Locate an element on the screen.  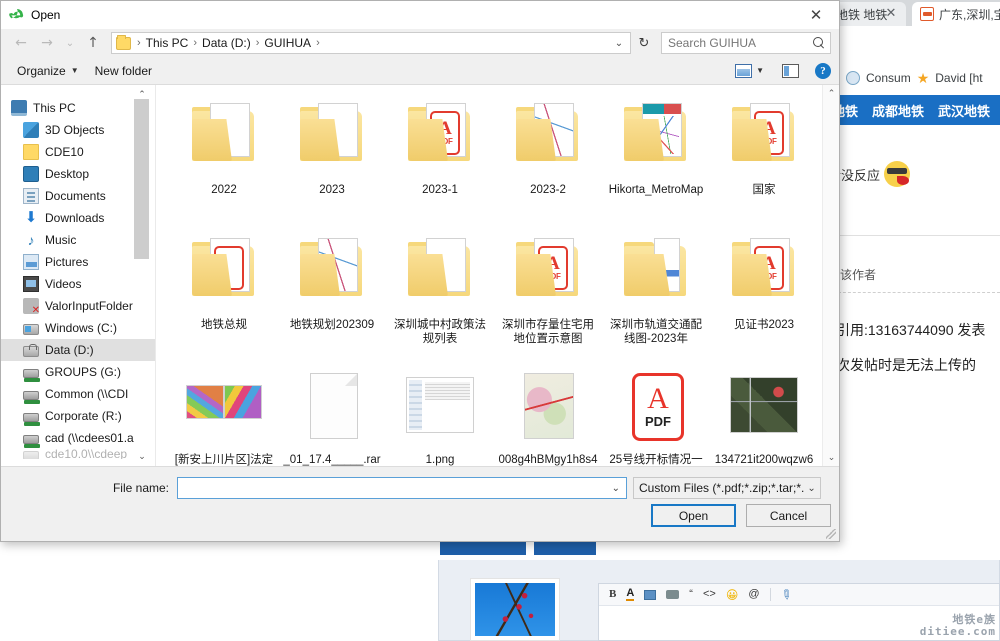
file-item: 地铁规划202309 is located at coordinates (332, 297).